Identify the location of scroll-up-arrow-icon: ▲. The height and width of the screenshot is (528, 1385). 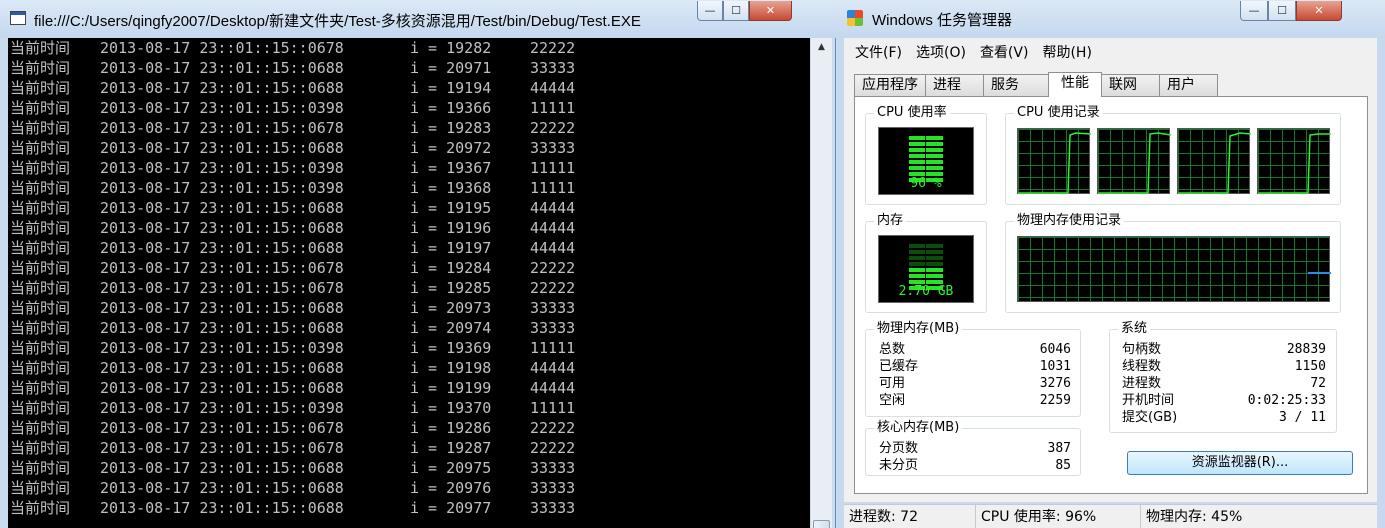
(821, 50).